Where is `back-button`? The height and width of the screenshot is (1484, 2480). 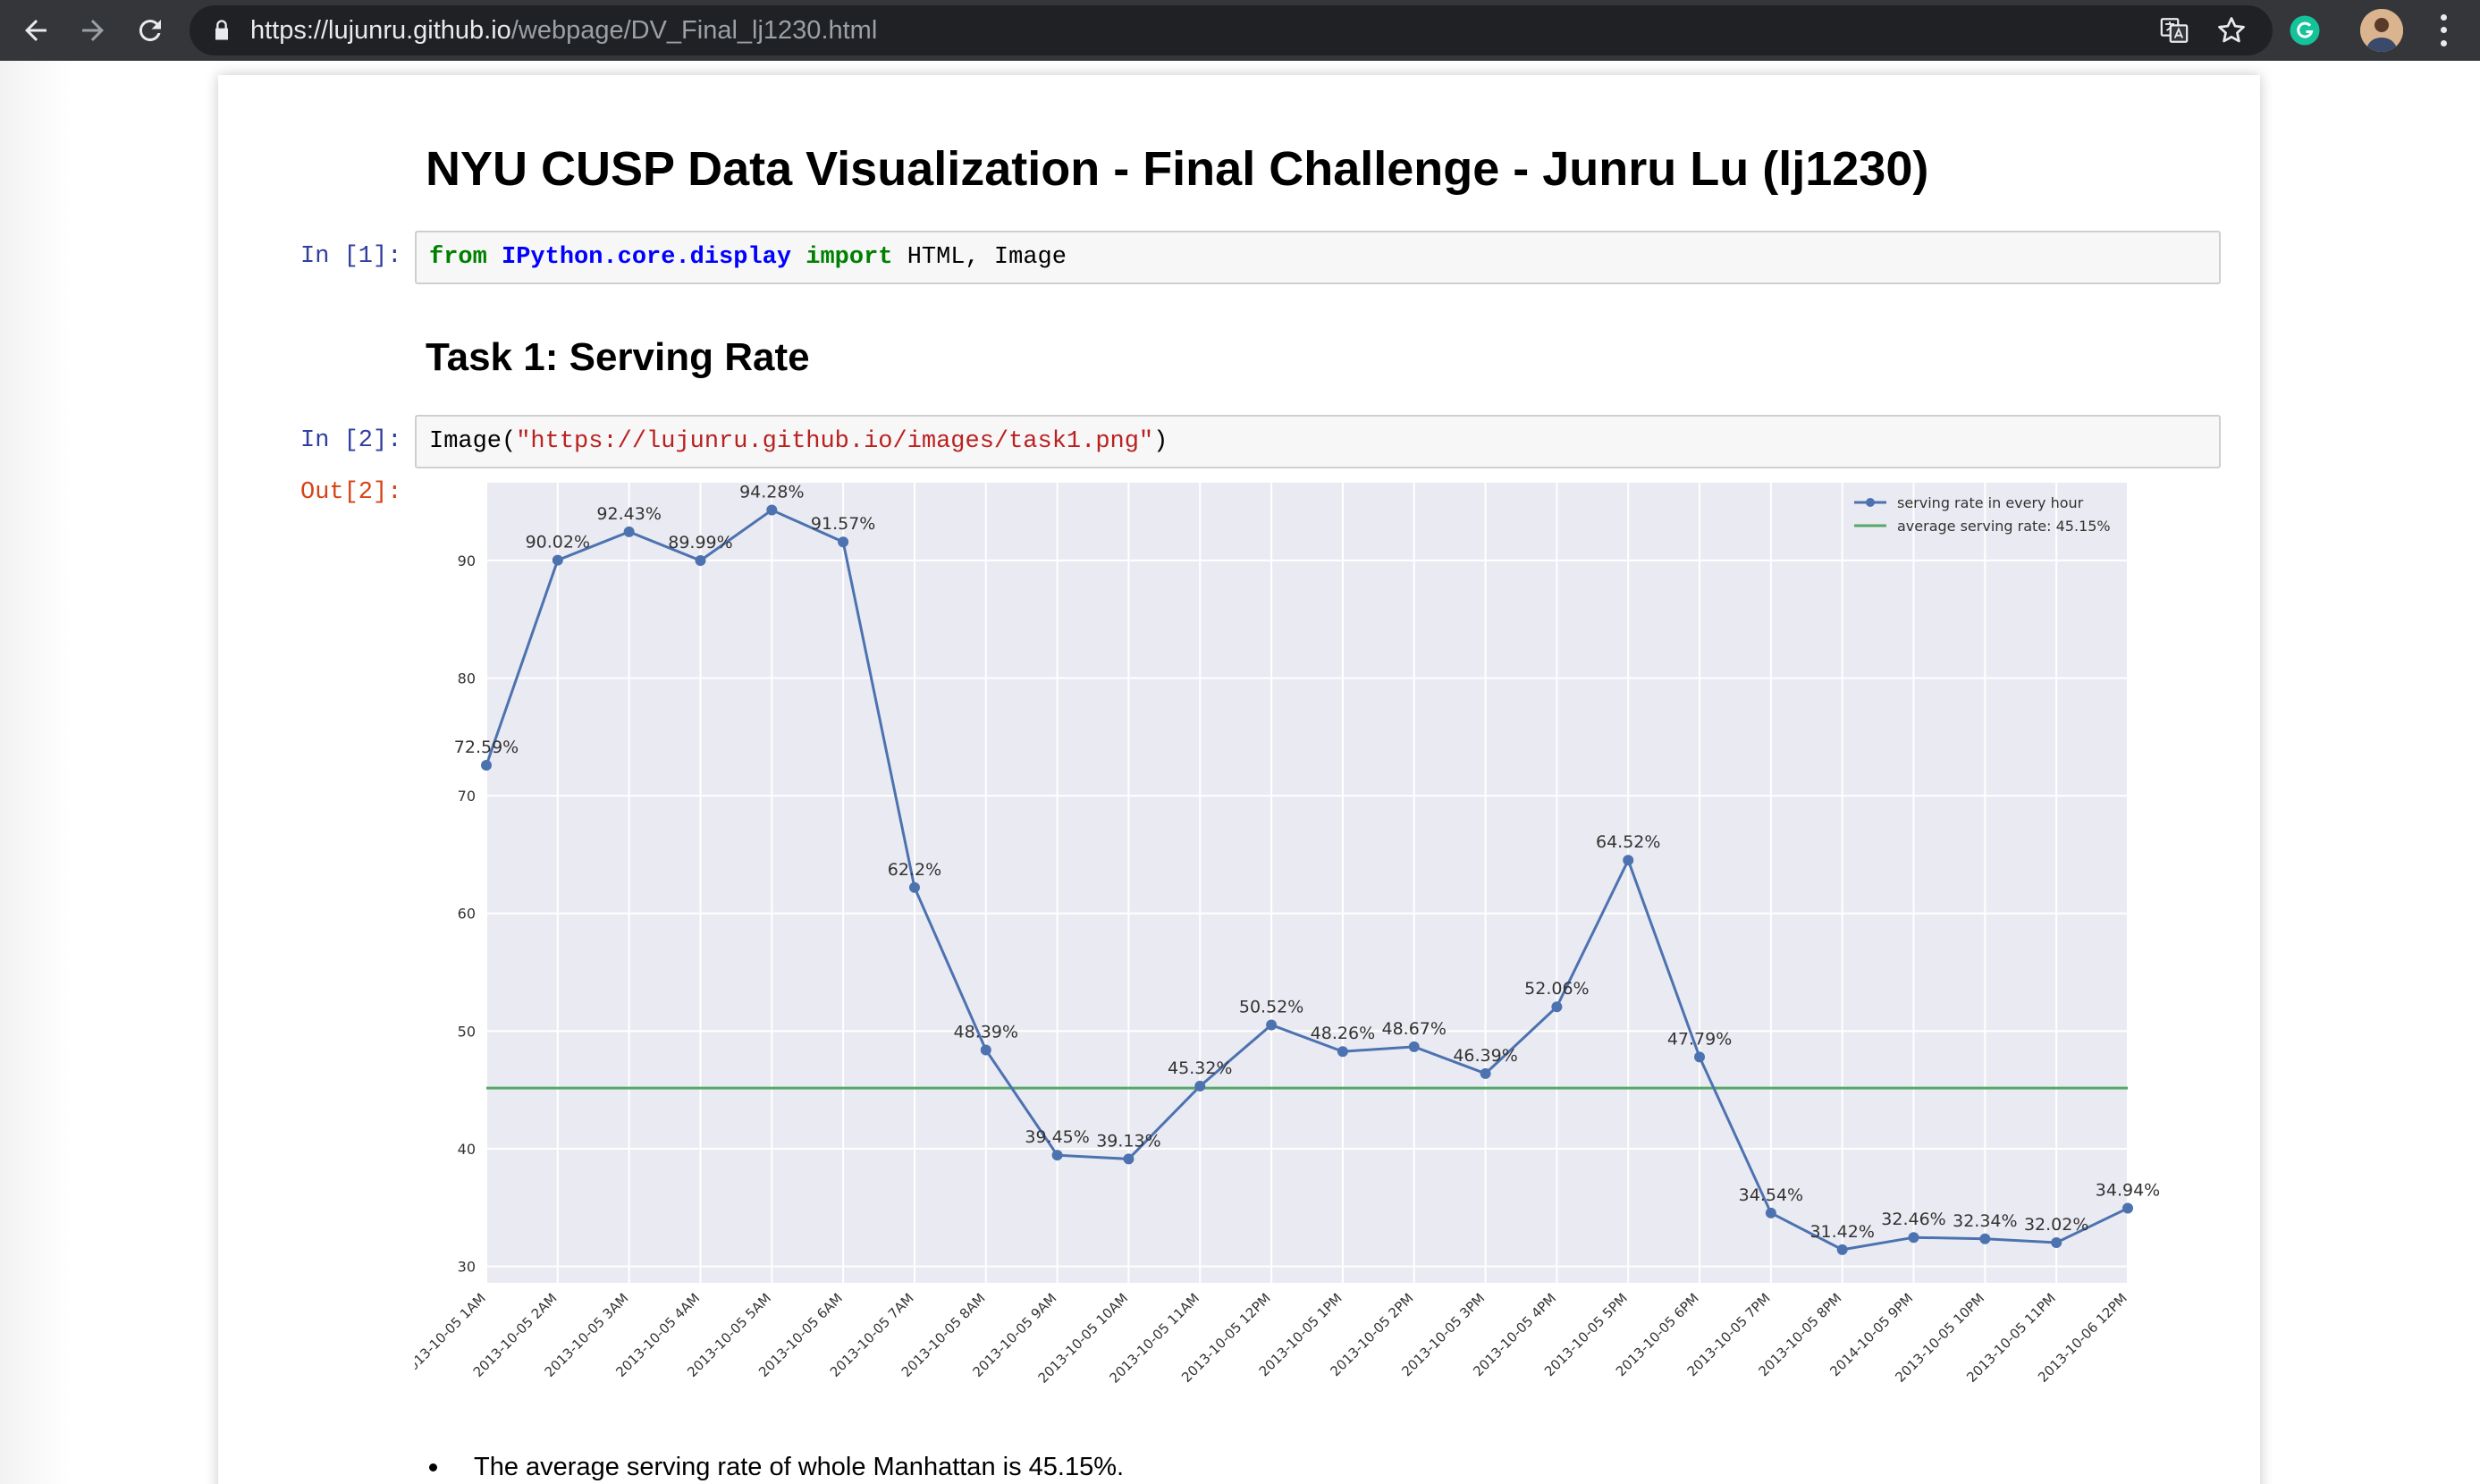 back-button is located at coordinates (36, 30).